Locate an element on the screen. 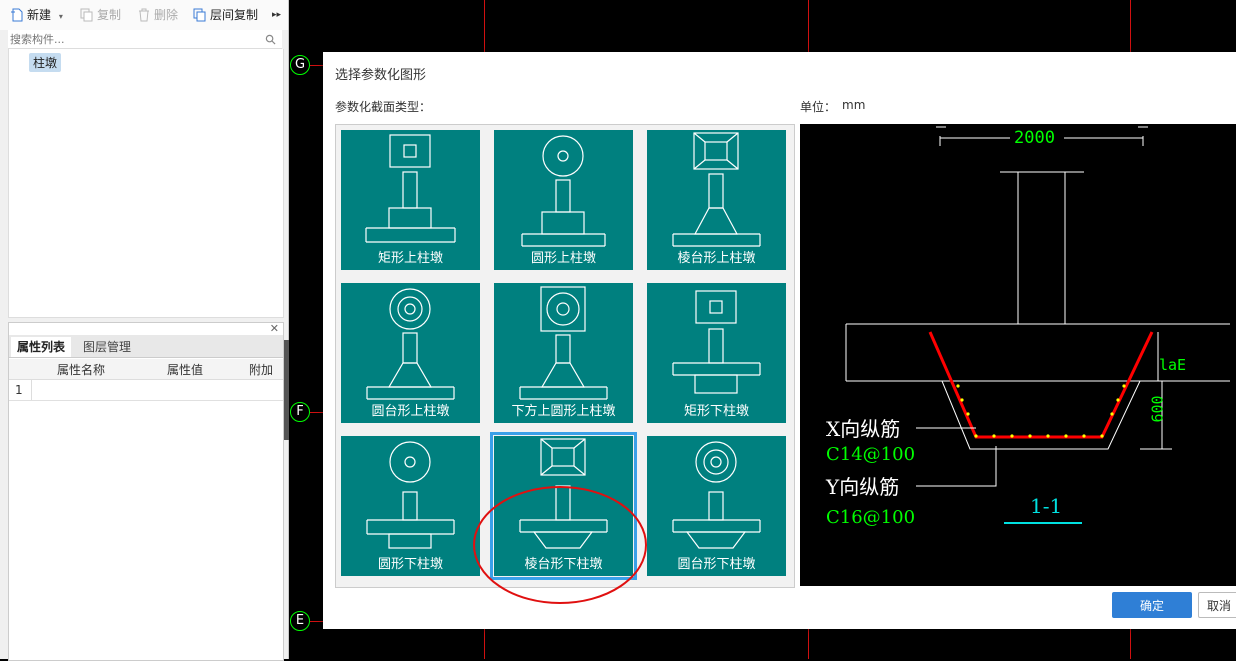 The width and height of the screenshot is (1236, 661). search-box is located at coordinates (145, 39).